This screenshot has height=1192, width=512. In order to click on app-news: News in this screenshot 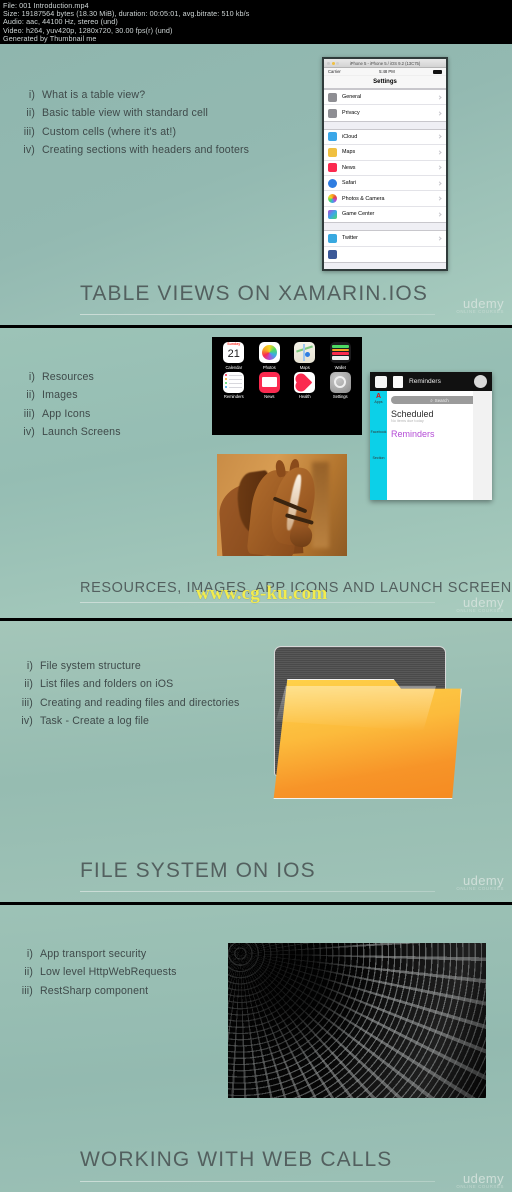, I will do `click(270, 385)`.